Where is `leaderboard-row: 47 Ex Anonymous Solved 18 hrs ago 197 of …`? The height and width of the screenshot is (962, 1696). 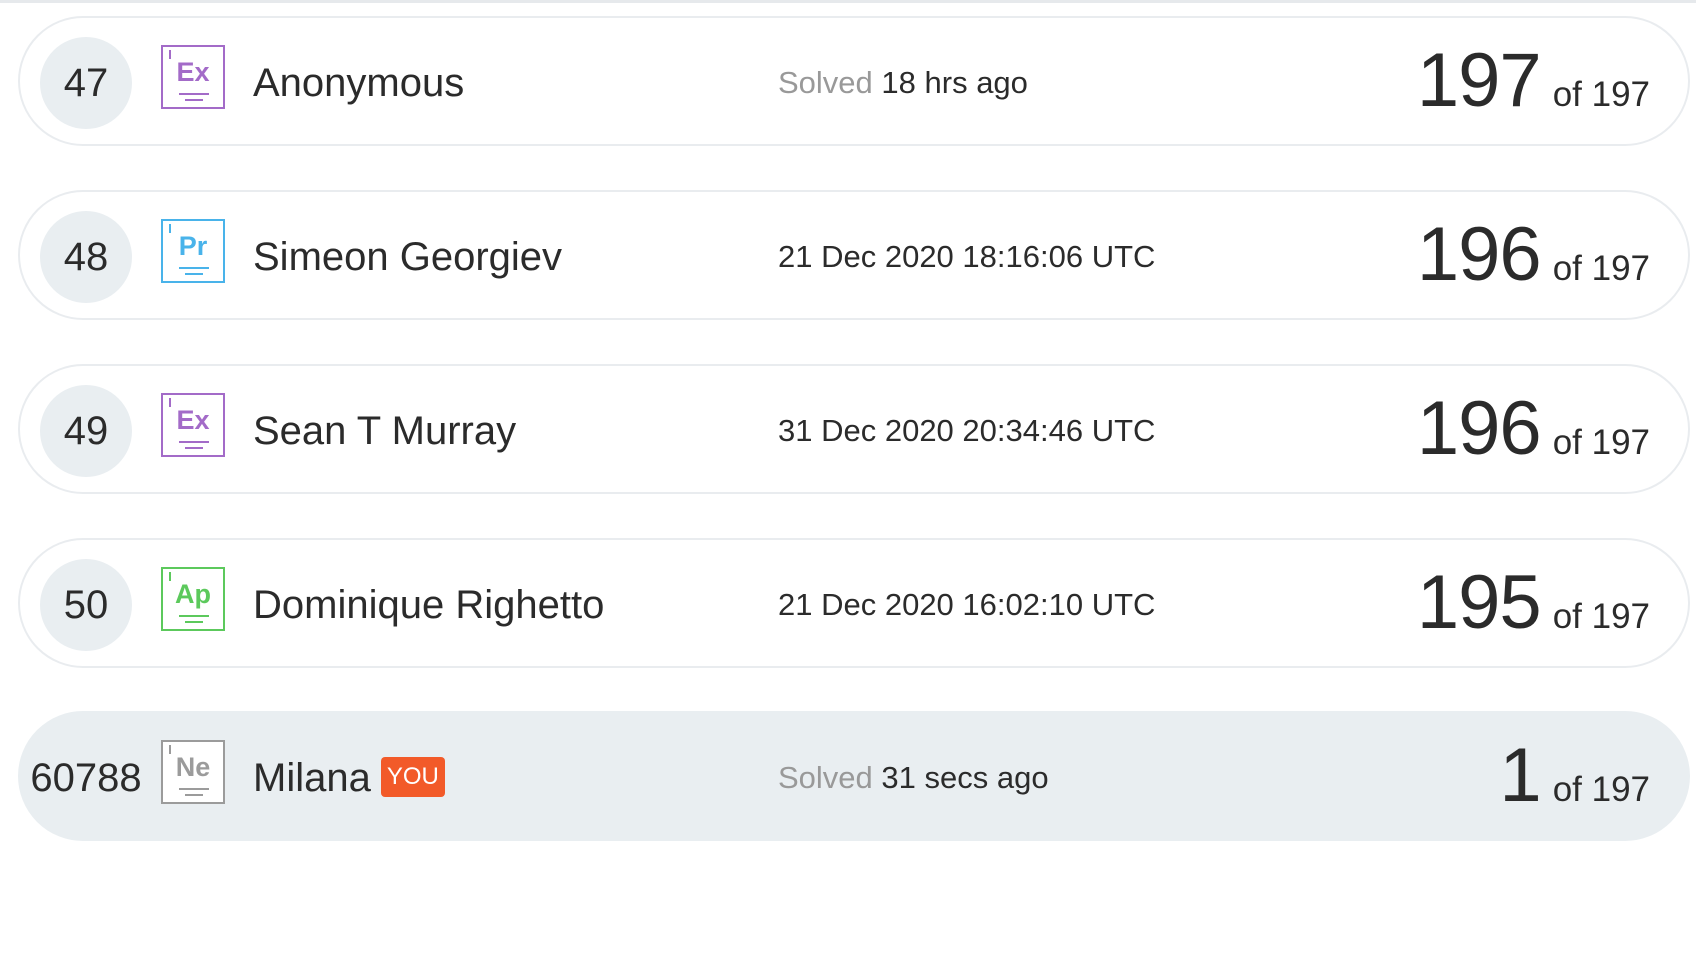
leaderboard-row: 47 Ex Anonymous Solved 18 hrs ago 197 of … is located at coordinates (854, 81).